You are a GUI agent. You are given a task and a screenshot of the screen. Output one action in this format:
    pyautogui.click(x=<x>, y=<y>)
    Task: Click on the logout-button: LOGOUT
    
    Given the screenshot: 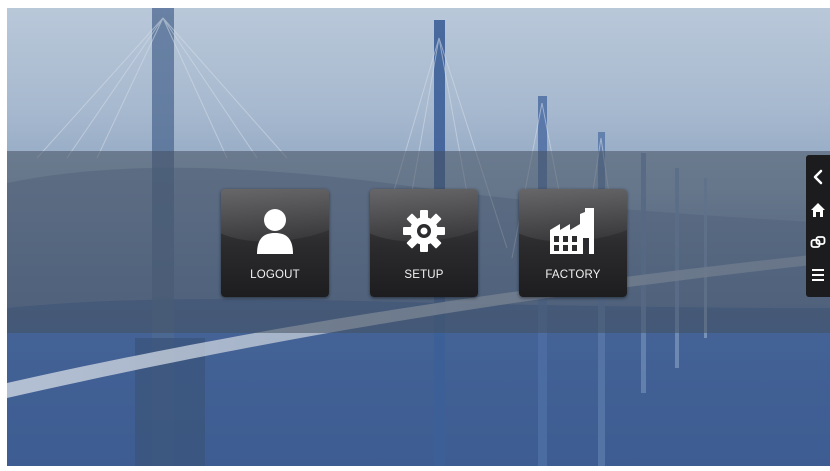 What is the action you would take?
    pyautogui.click(x=275, y=243)
    